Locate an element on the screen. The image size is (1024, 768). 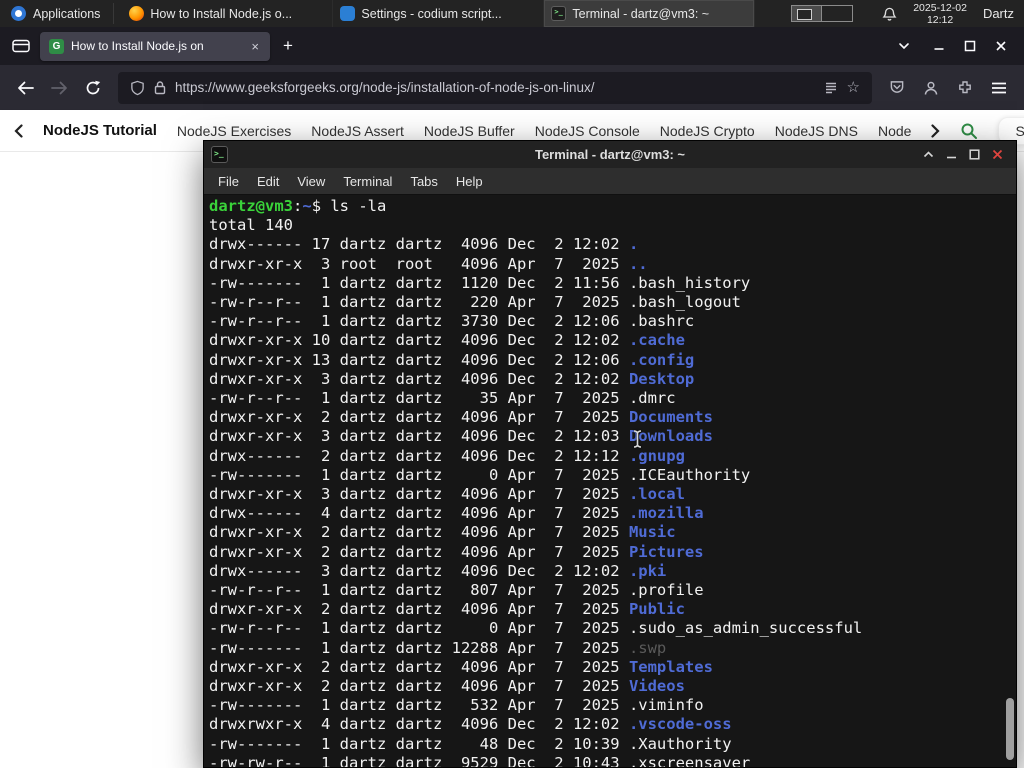
user-label: Dartz is located at coordinates (998, 13).